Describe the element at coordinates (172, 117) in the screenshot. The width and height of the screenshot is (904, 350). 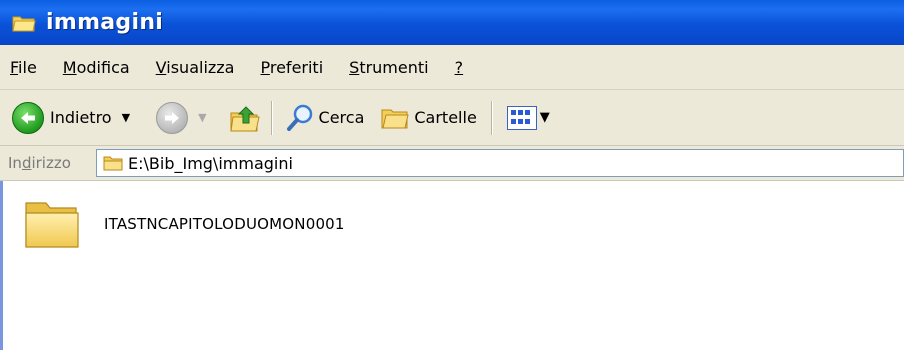
I see `forward-arrow-icon` at that location.